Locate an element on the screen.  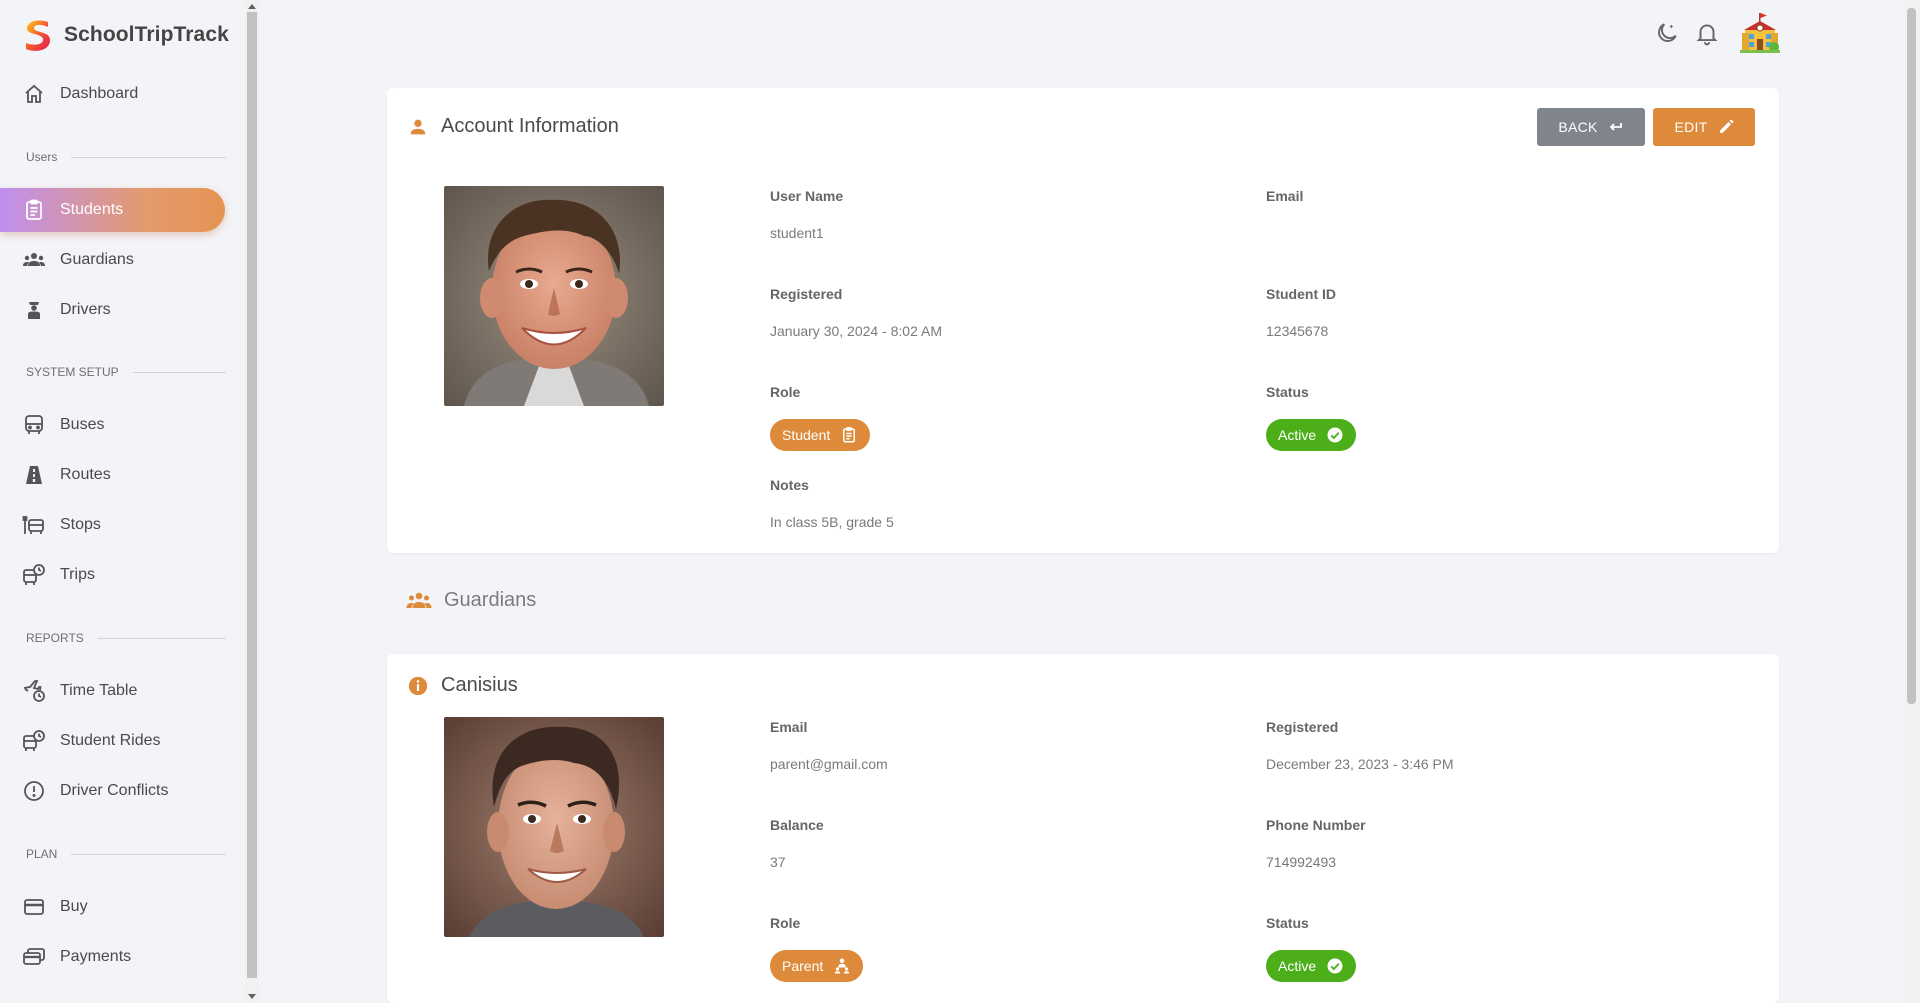
edit-button-label: EDIT is located at coordinates (1691, 127).